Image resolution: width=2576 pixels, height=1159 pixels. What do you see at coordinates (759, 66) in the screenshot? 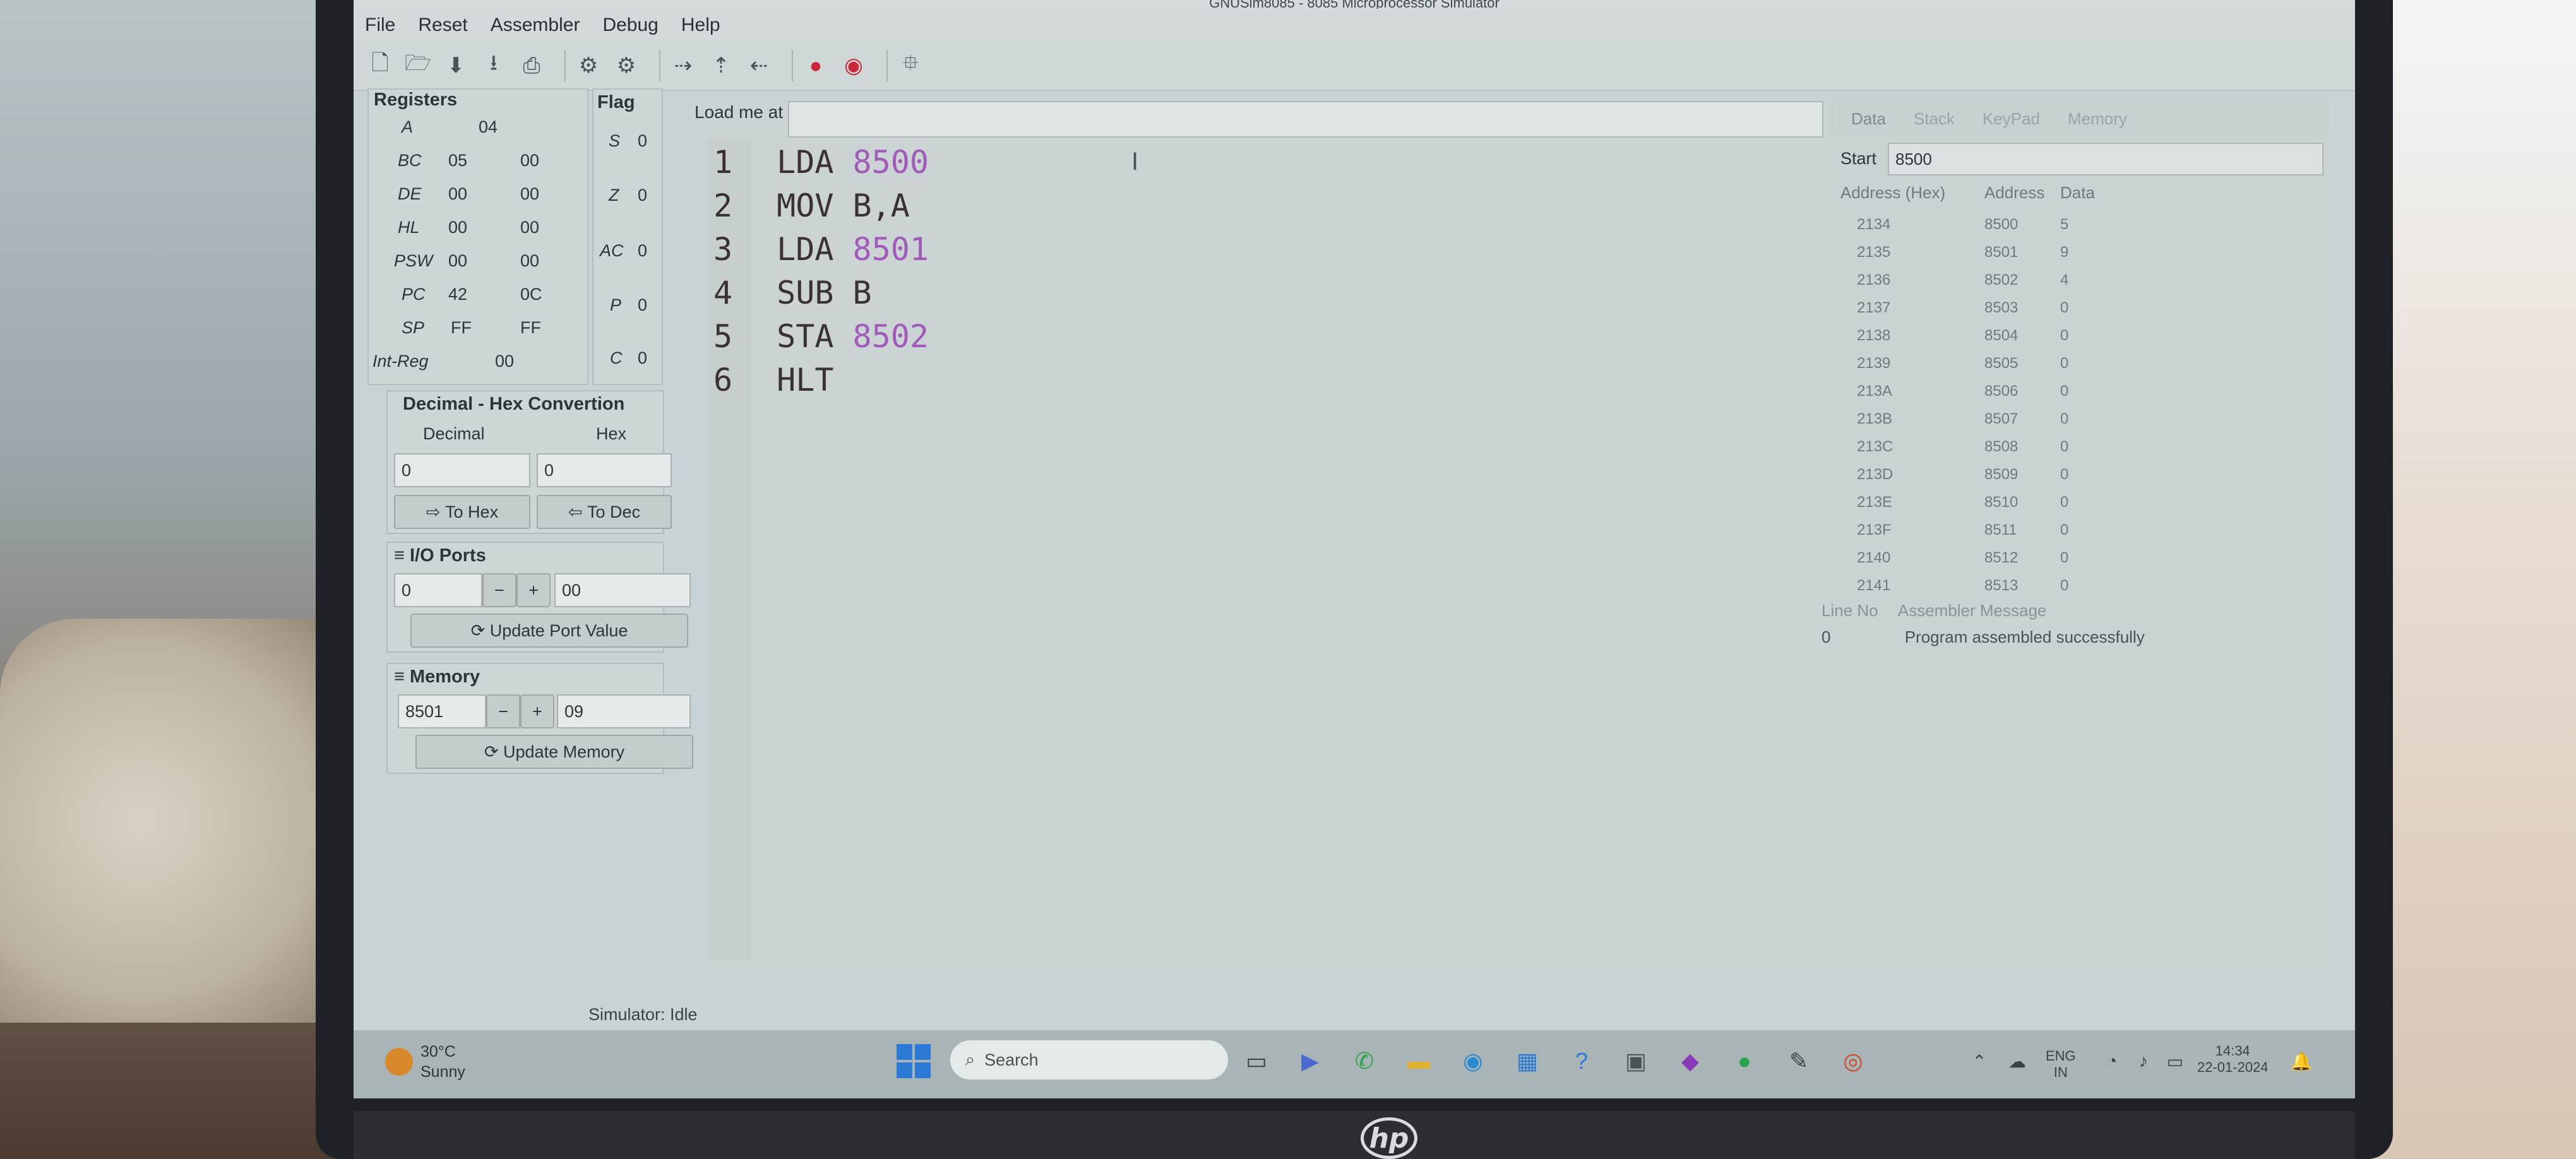
I see `step-out-icon: ⇠` at bounding box center [759, 66].